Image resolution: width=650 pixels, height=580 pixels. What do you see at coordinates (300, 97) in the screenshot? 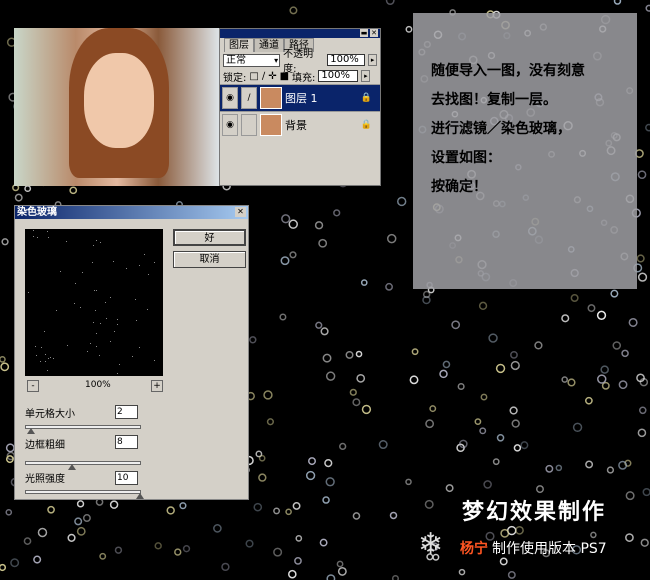
I see `layer-row: ◉ ∕ 图层 1 🔒` at bounding box center [300, 97].